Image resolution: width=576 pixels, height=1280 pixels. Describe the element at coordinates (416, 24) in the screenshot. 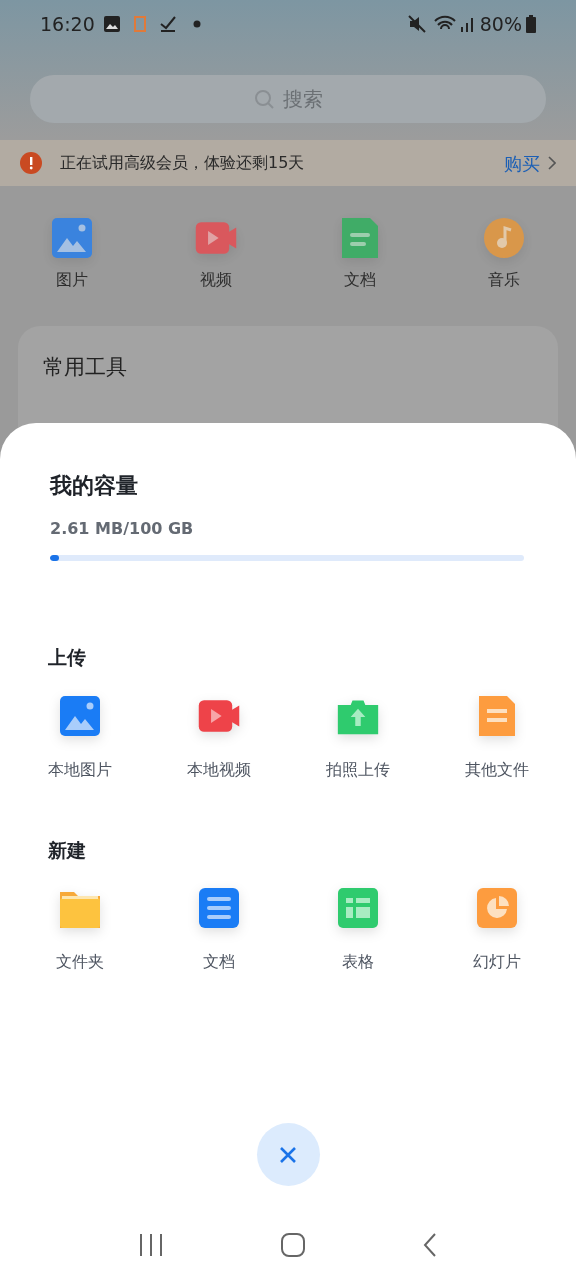

I see `mute-icon` at that location.